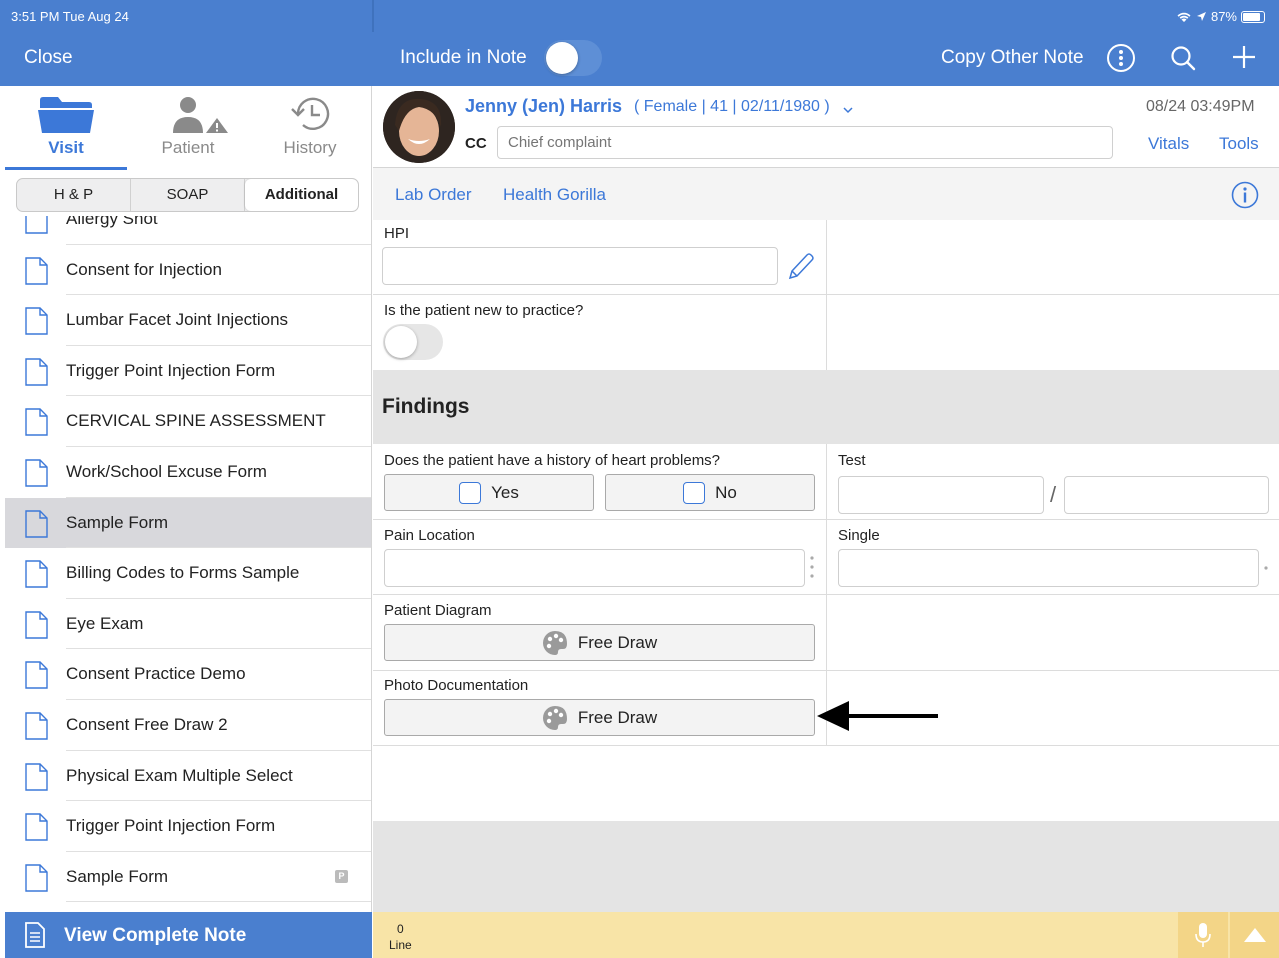 This screenshot has height=958, width=1279. I want to click on info-icon, so click(1245, 195).